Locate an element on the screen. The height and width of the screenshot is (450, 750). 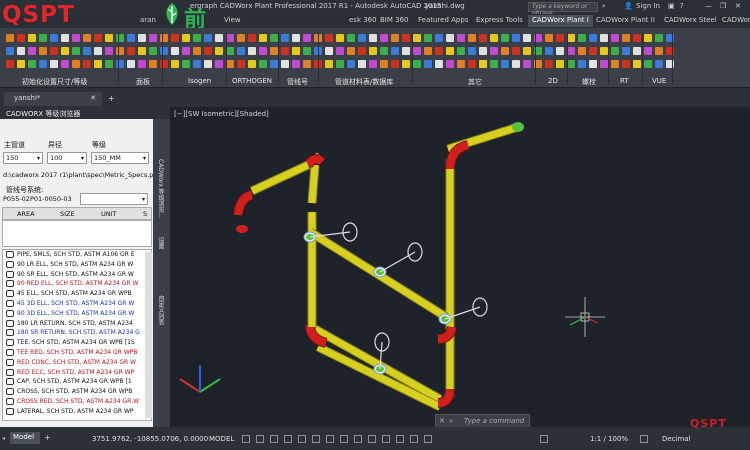
component-list-item: LATERAL, SCH STD, ASTM A234 GR WP is located at coordinates (77, 412).